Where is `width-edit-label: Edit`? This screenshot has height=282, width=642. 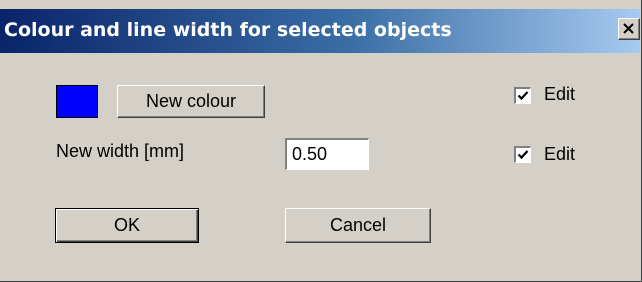 width-edit-label: Edit is located at coordinates (560, 154).